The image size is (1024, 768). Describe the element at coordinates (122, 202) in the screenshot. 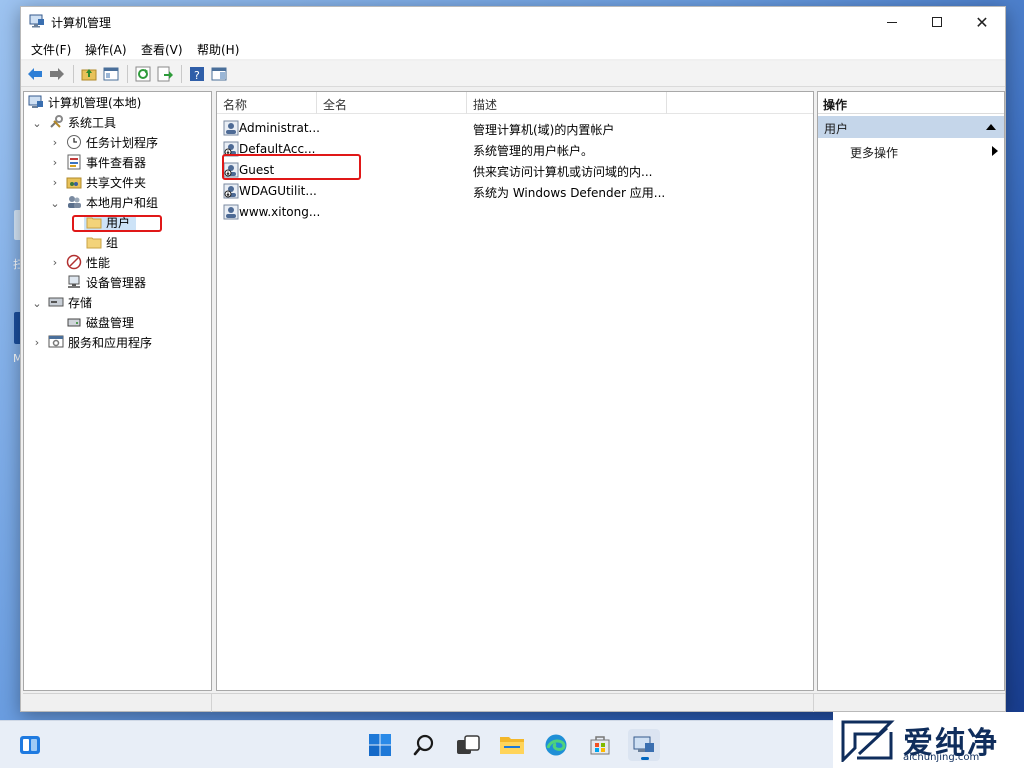

I see `tree-label: 本地用户和组` at that location.